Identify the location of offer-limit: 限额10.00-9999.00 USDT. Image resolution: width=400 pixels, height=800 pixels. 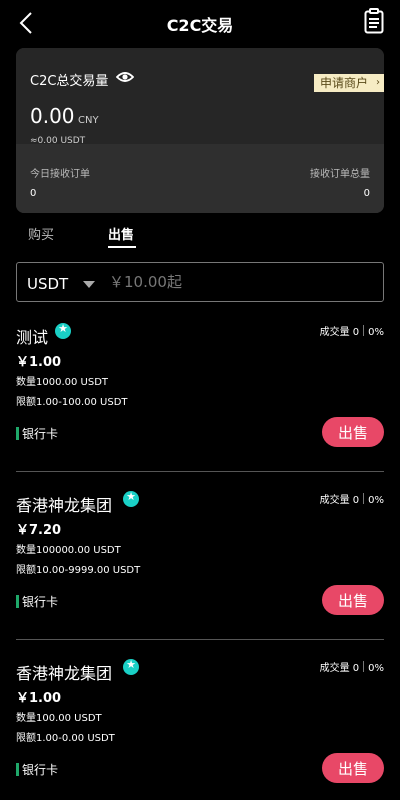
(78, 570).